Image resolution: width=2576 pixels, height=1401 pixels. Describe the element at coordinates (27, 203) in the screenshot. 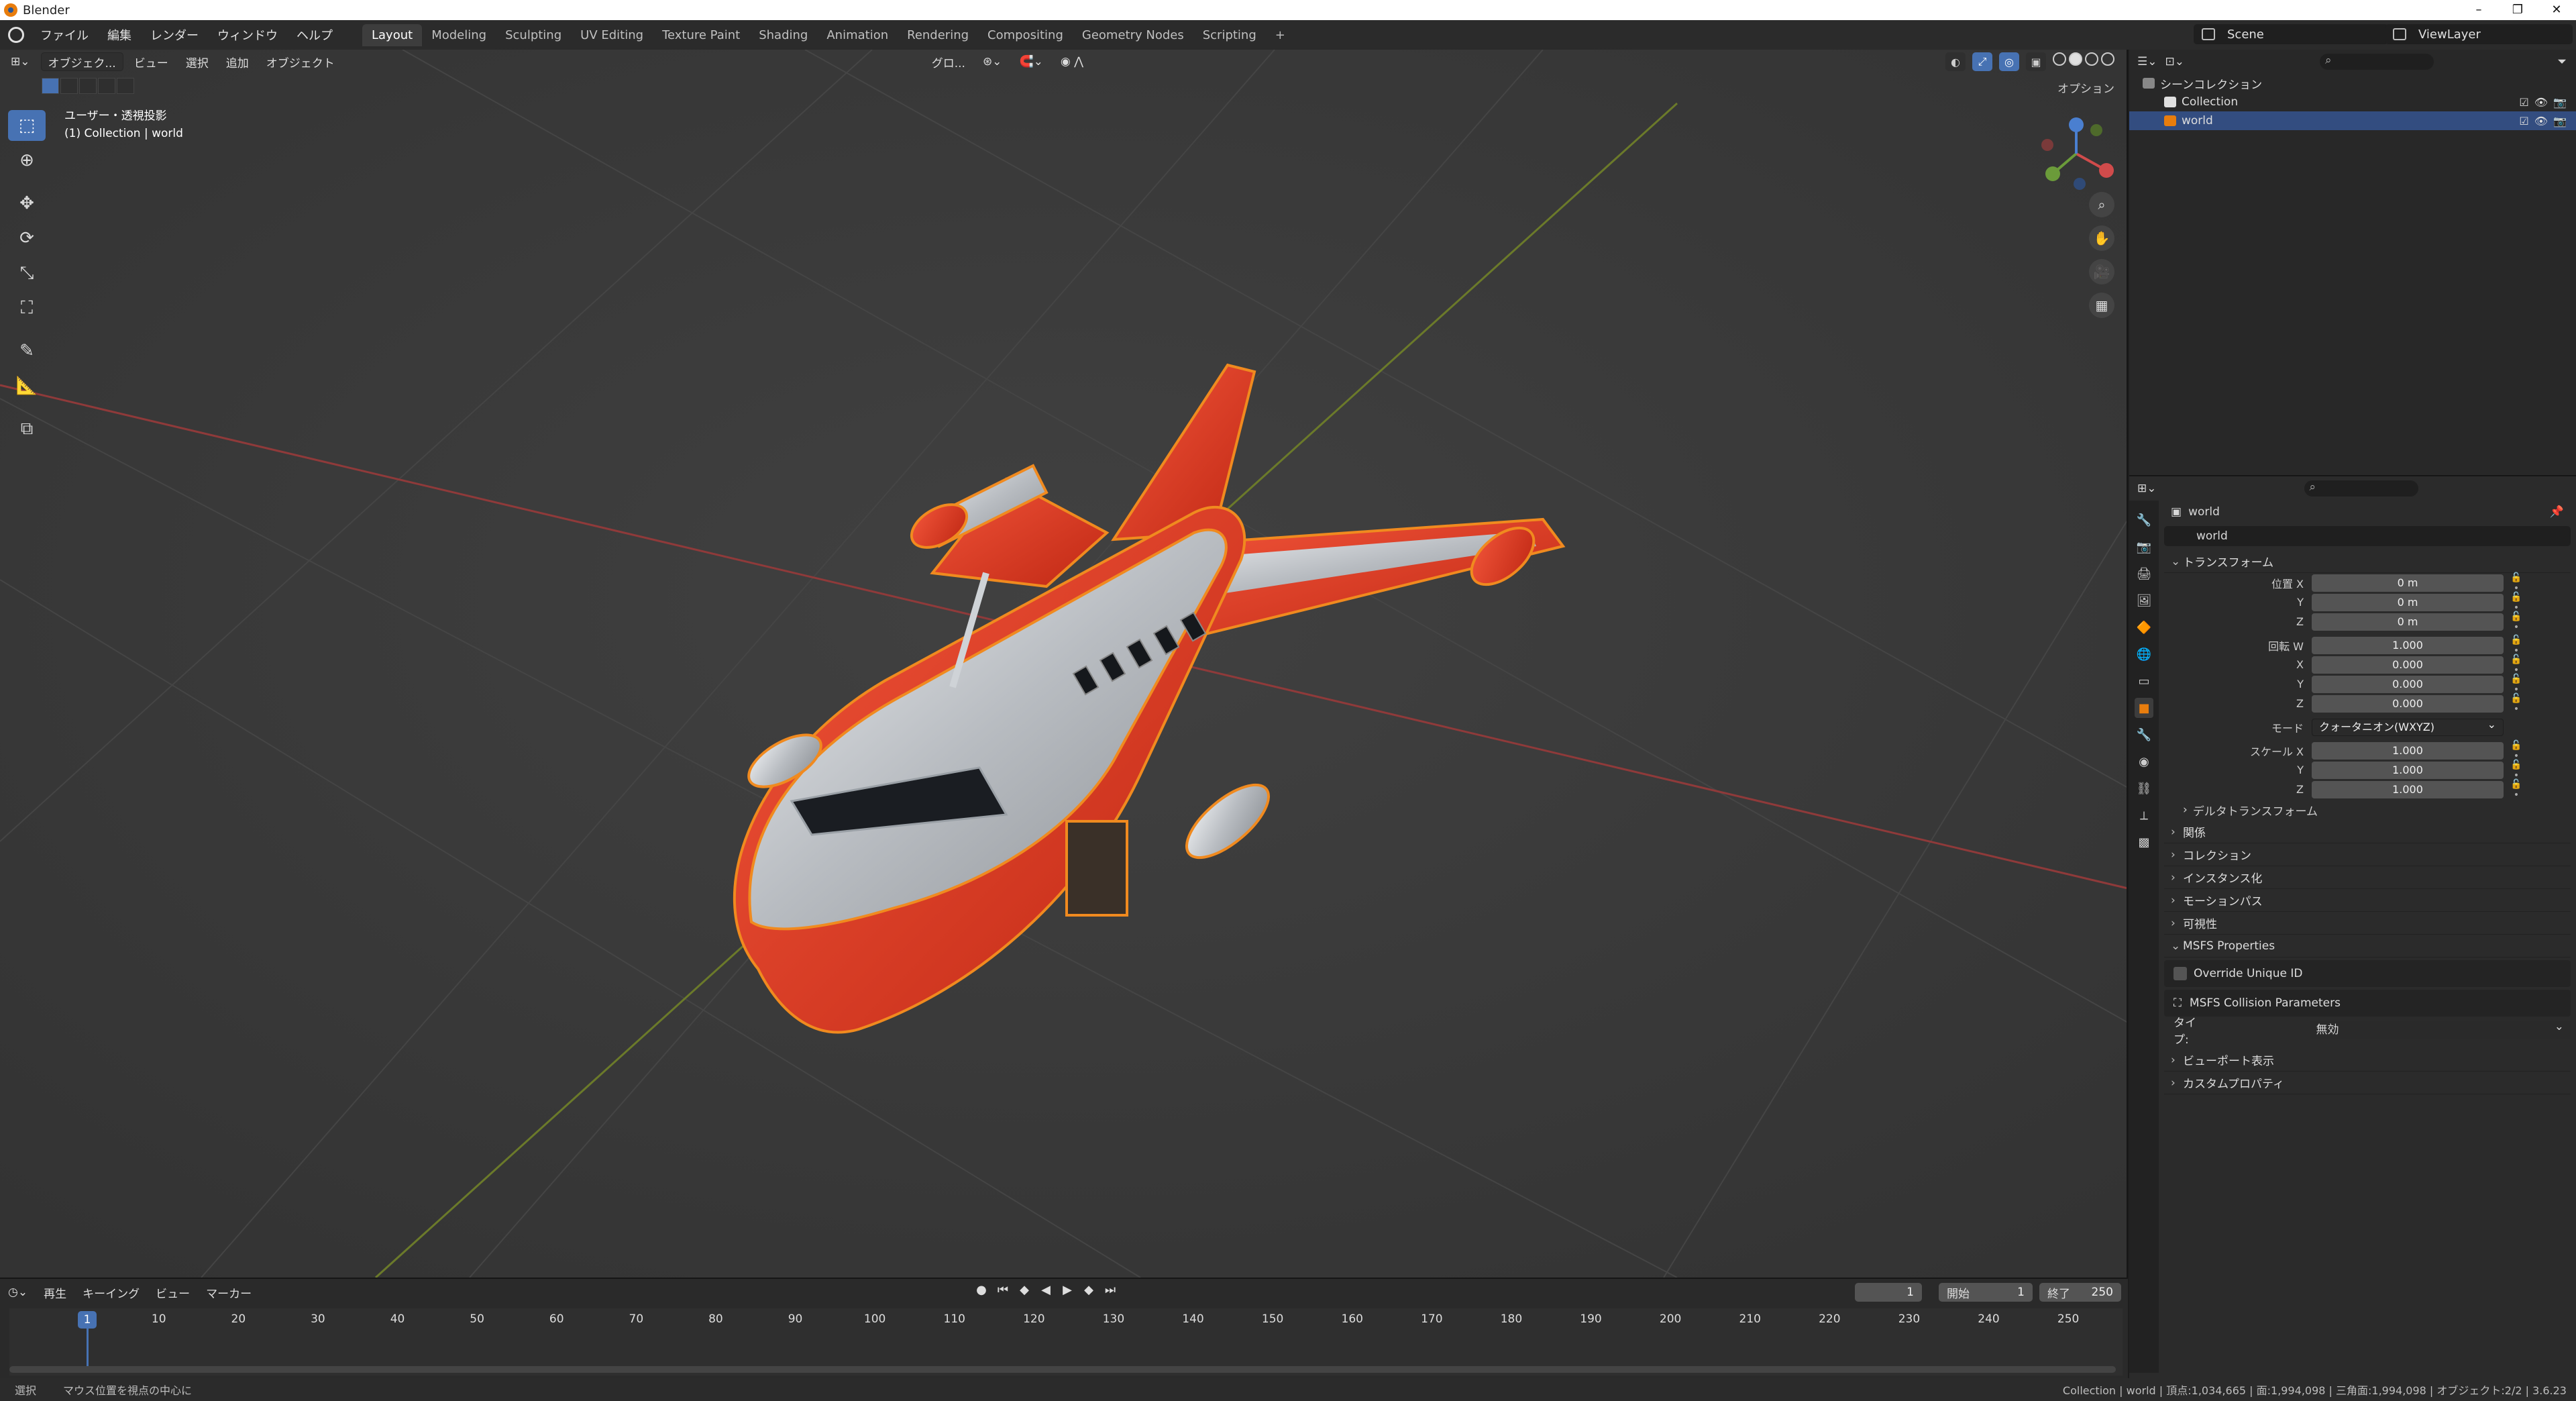

I see `move-tool-icon: ✥` at that location.